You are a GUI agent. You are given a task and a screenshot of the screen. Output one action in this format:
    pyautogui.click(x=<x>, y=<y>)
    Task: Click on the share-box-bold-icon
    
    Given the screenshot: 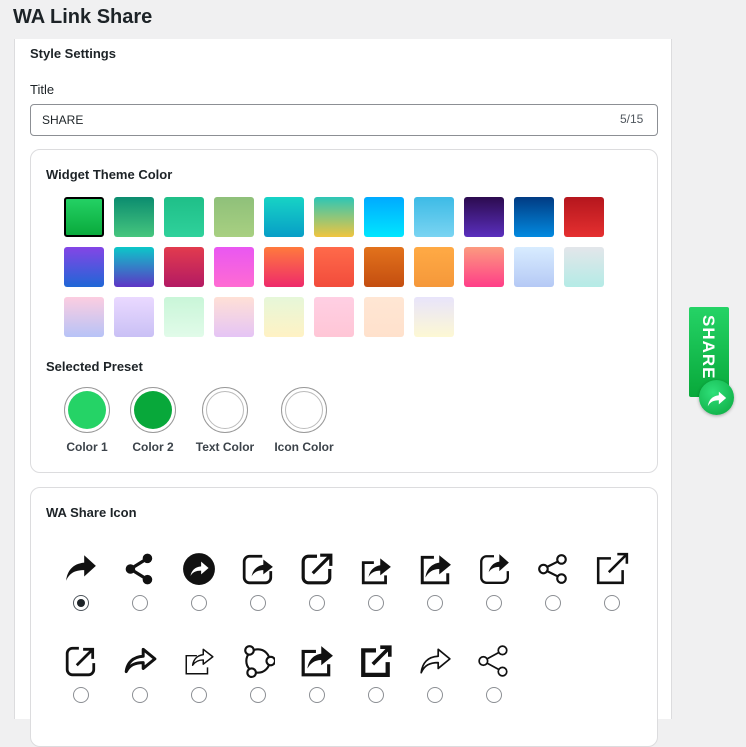 What is the action you would take?
    pyautogui.click(x=317, y=661)
    